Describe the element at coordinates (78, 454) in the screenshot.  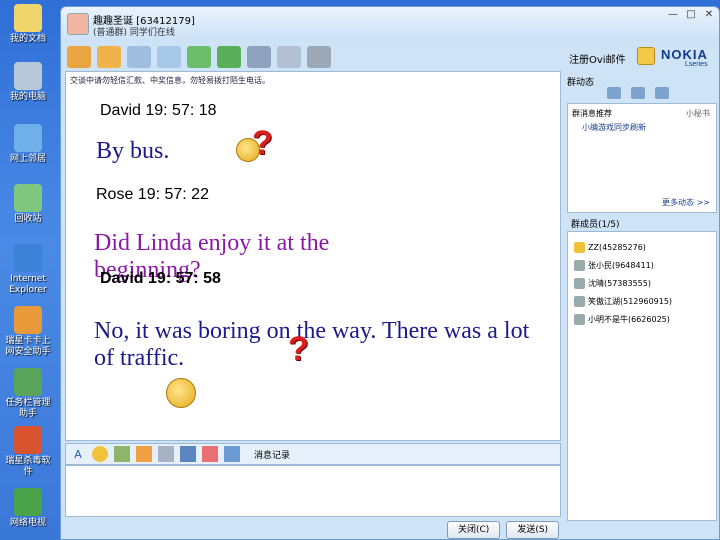
I see `font-icon: A` at that location.